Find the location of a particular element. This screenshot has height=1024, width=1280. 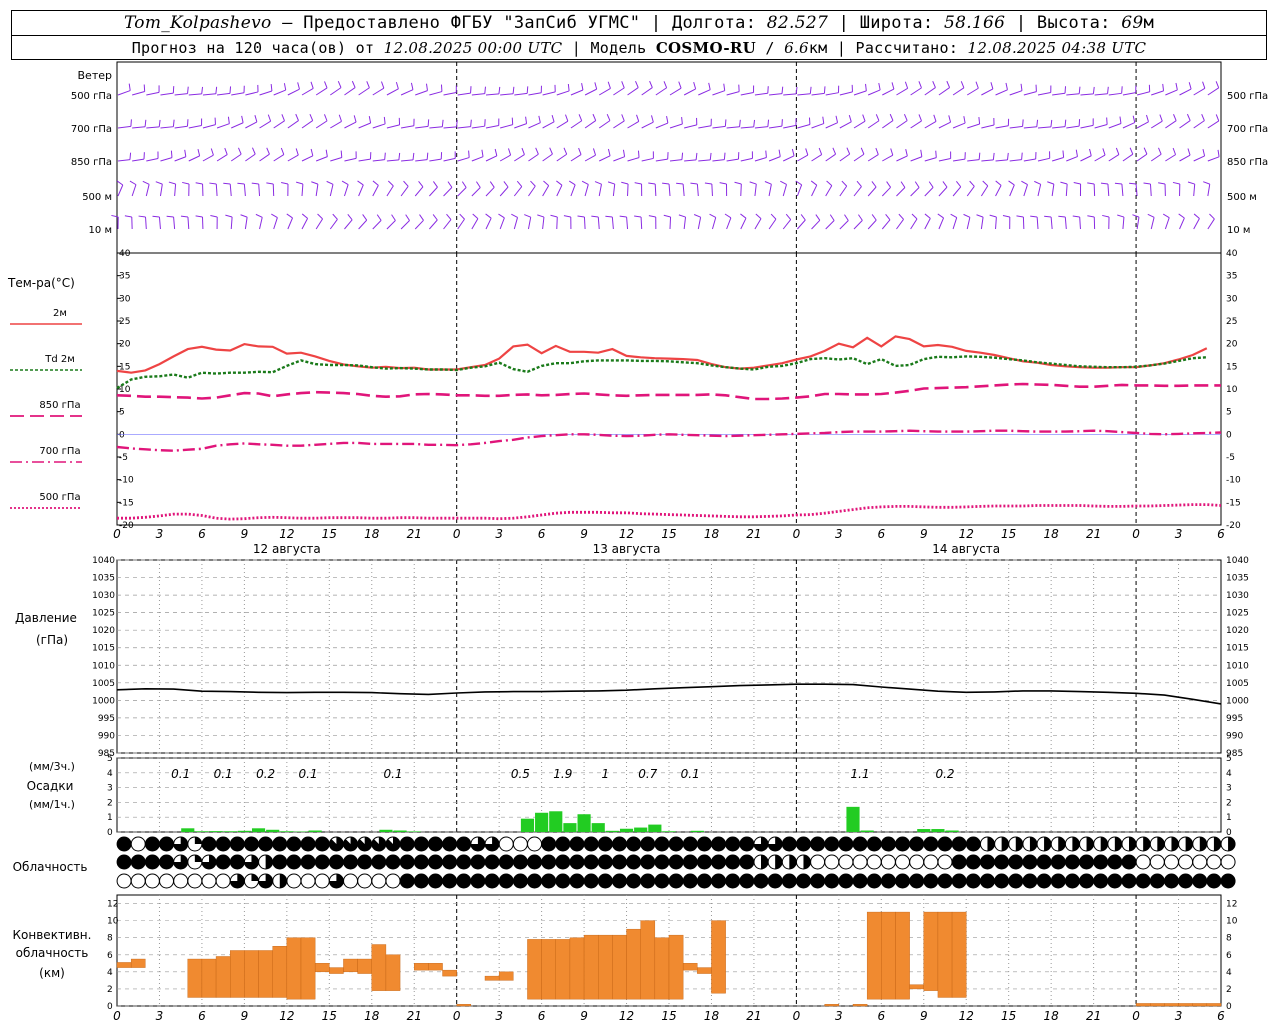

hour-label-temp-axis: 18 is located at coordinates (1052, 534).